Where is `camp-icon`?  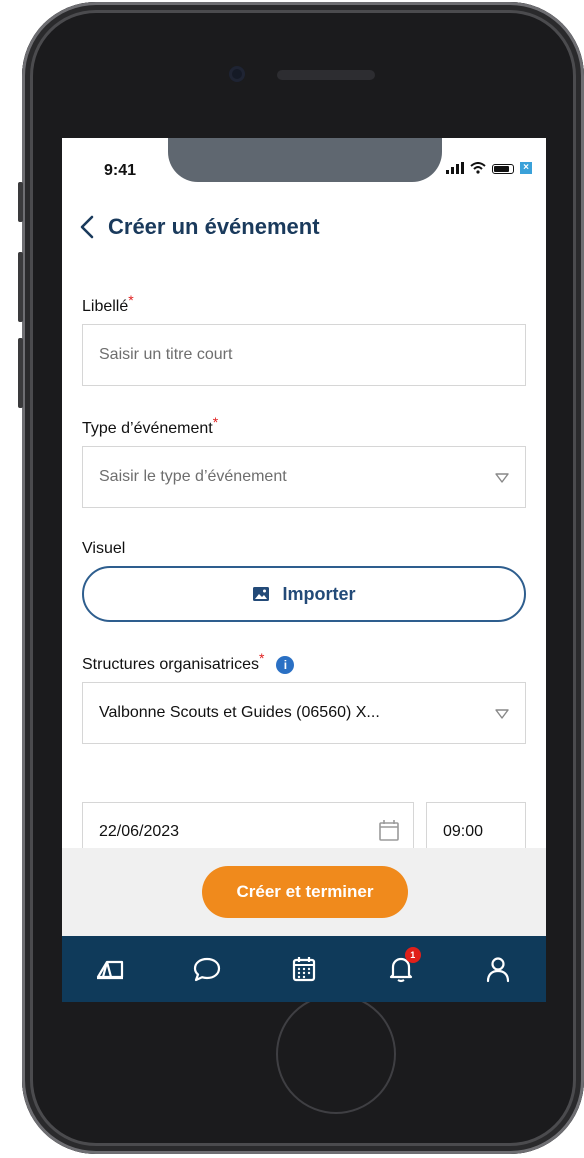
camp-icon is located at coordinates (110, 970).